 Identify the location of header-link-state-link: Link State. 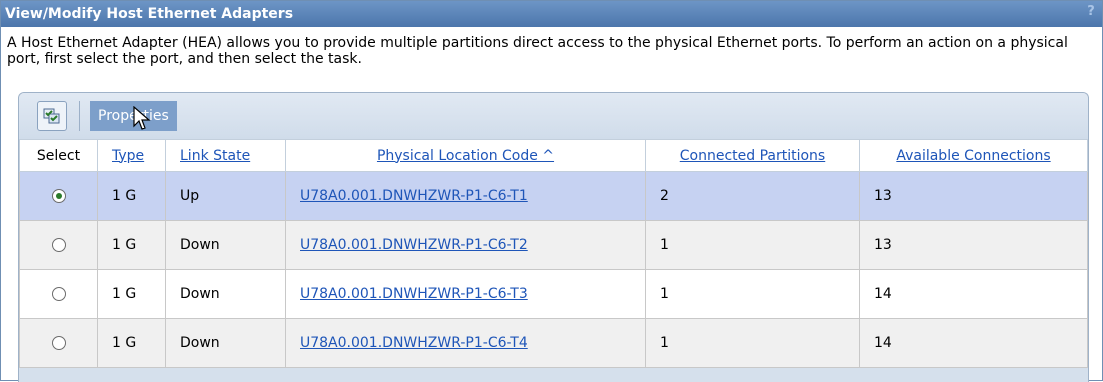
(215, 156).